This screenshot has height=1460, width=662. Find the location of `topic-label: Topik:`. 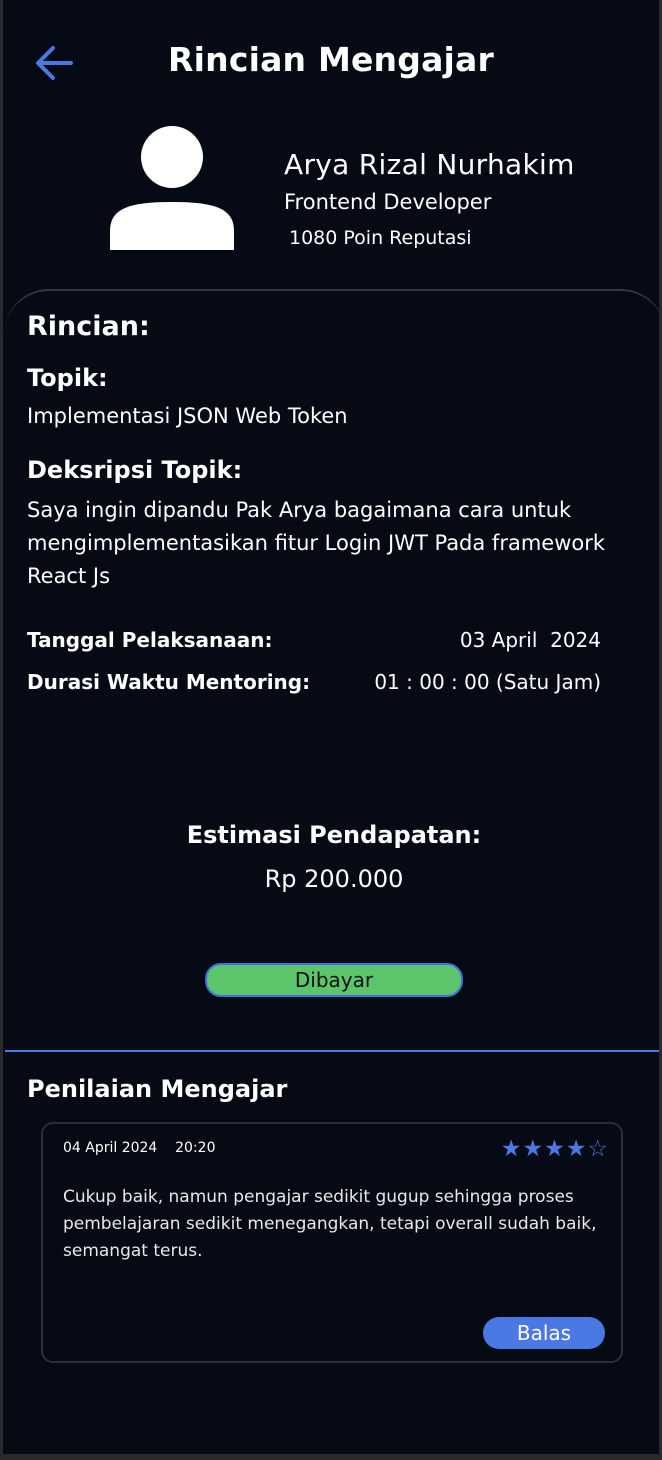

topic-label: Topik: is located at coordinates (67, 378).